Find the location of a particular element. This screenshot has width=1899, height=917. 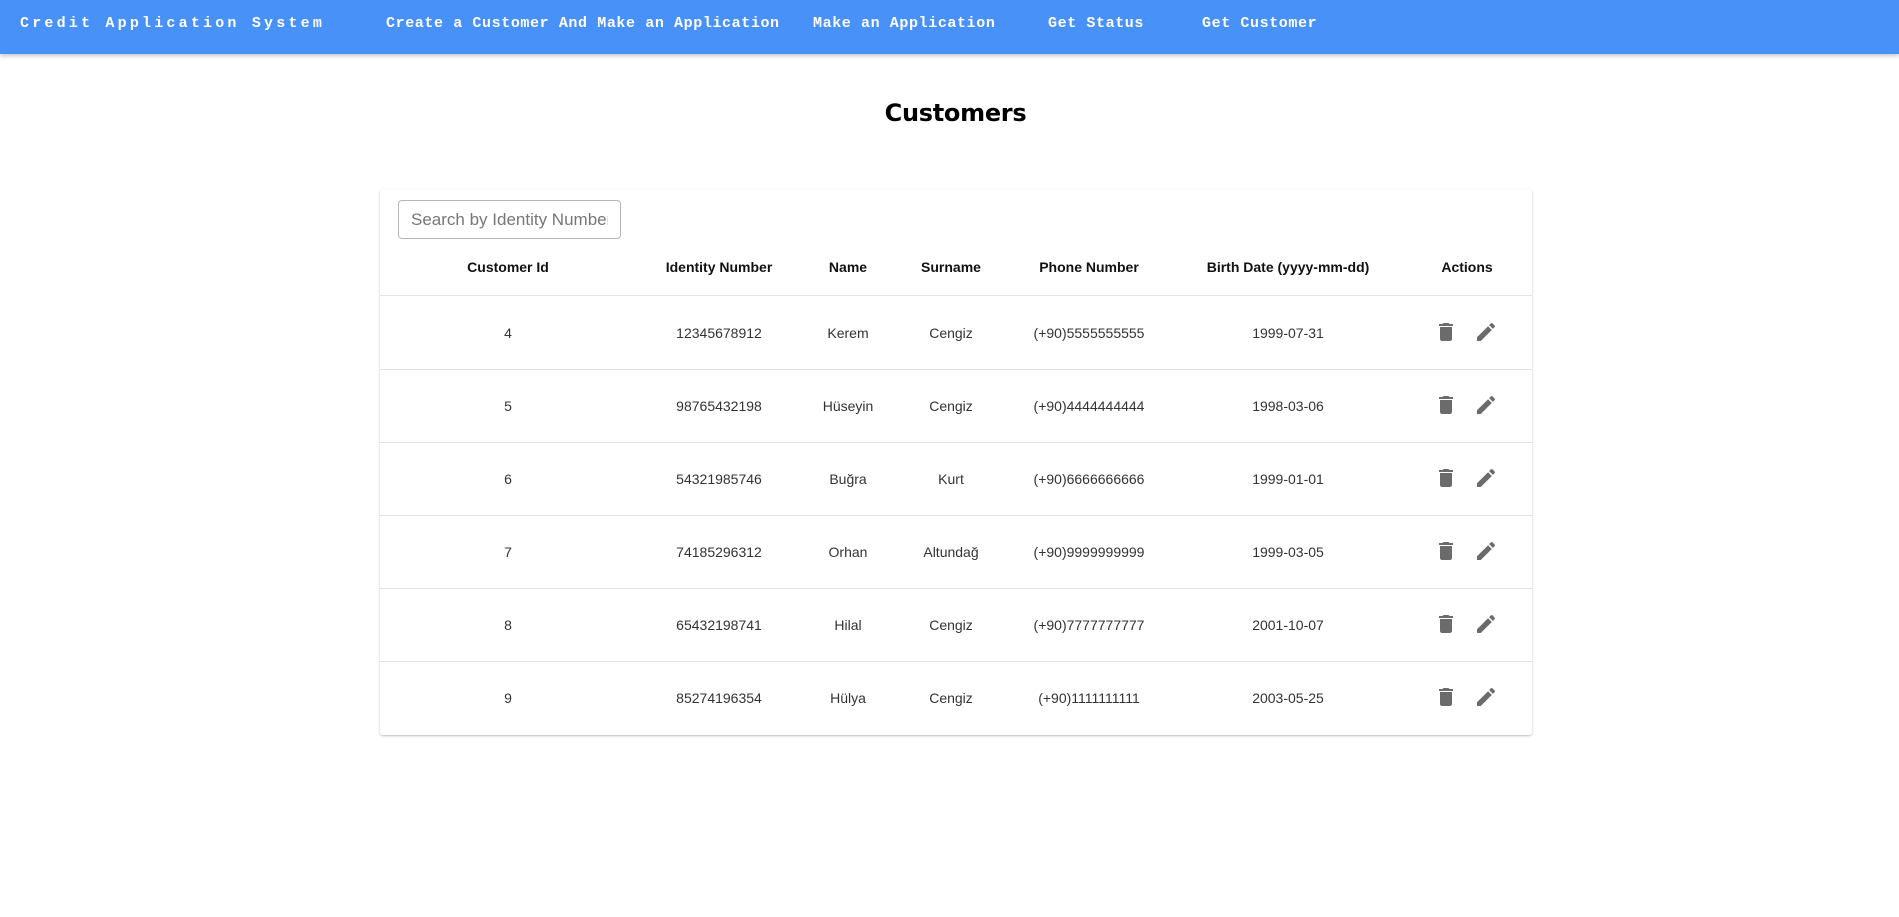

cell-customer-id: 5 is located at coordinates (508, 406).